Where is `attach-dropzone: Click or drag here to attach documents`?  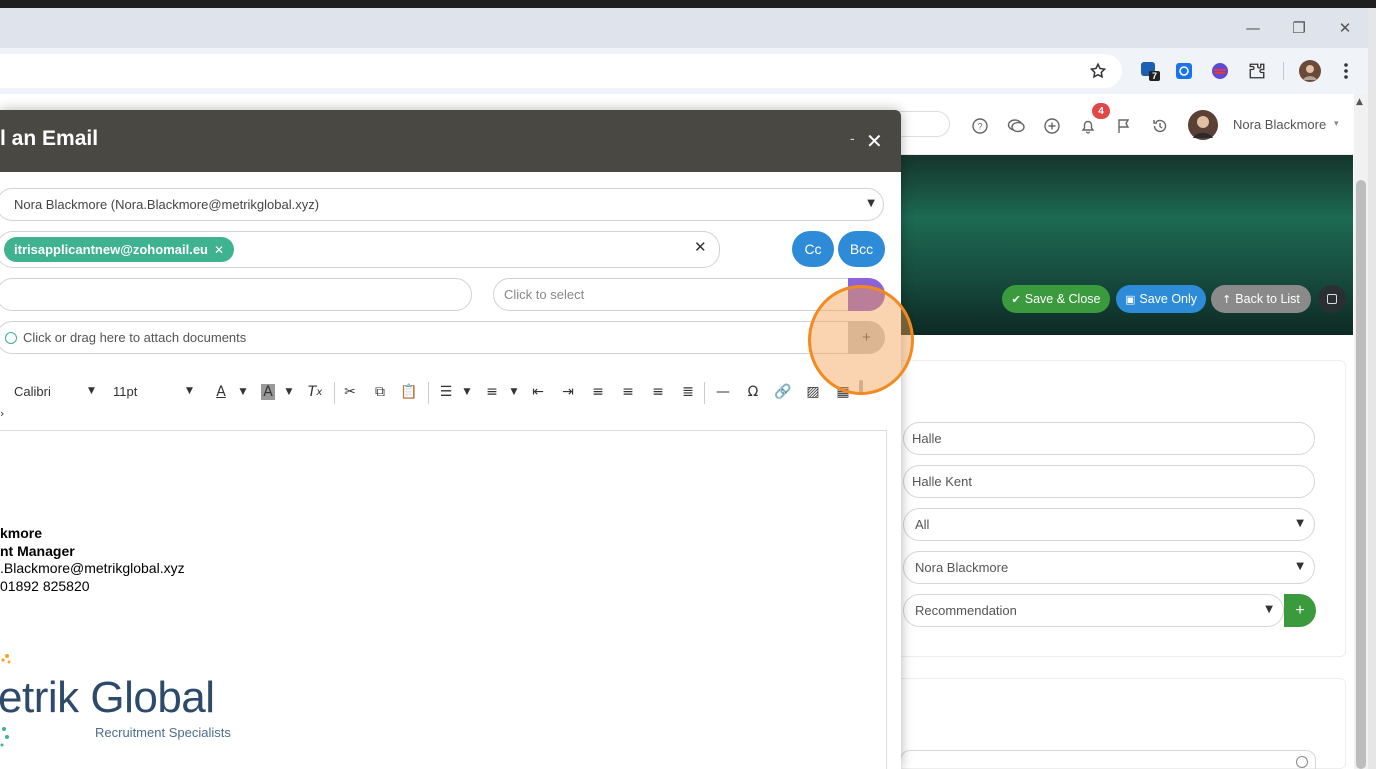 attach-dropzone: Click or drag here to attach documents is located at coordinates (433, 337).